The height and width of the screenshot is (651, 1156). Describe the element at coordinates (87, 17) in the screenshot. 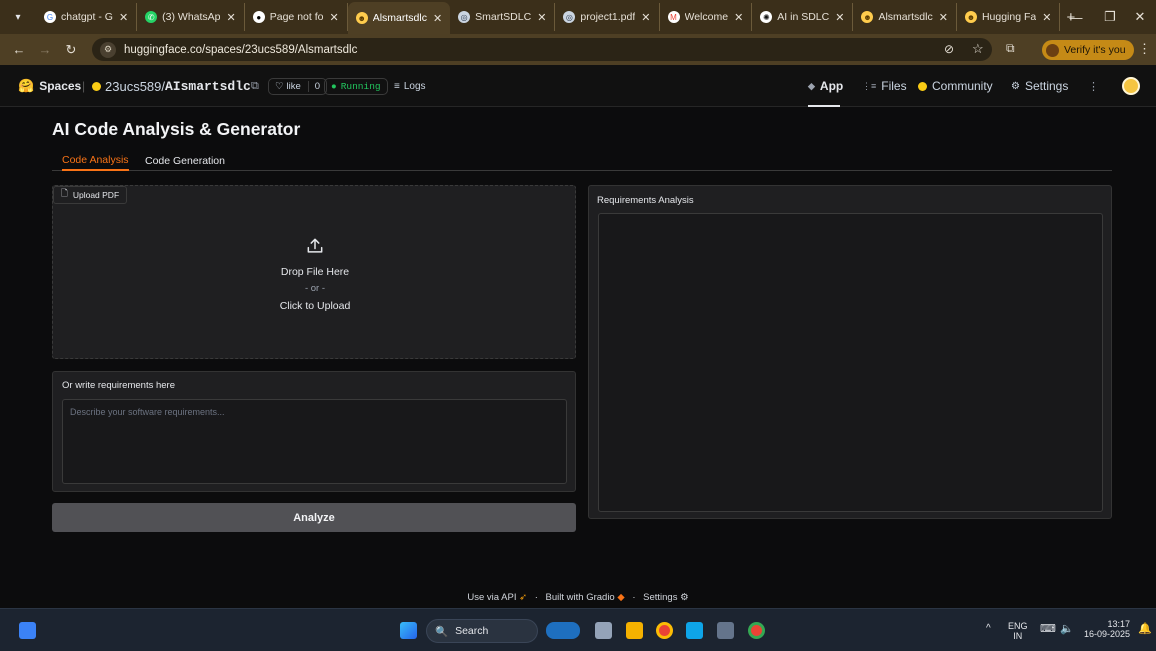

I see `browser-tab: Gchatgpt - G ✕` at that location.